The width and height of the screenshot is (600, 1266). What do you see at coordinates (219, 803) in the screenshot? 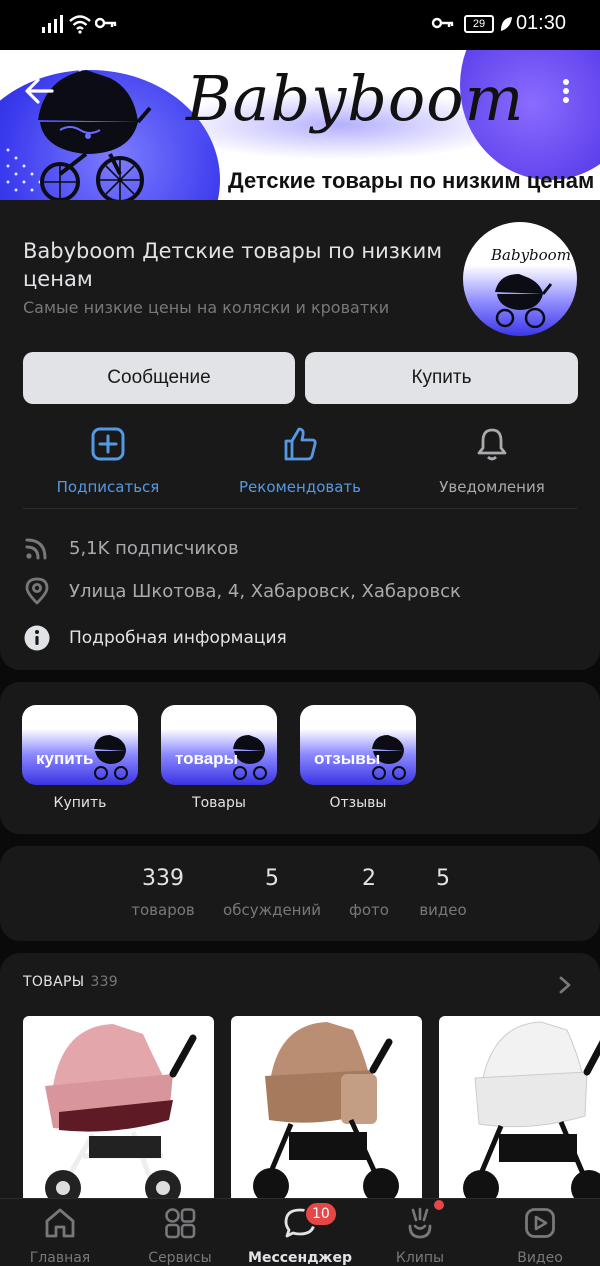
I see `link-label-goods: Товары` at bounding box center [219, 803].